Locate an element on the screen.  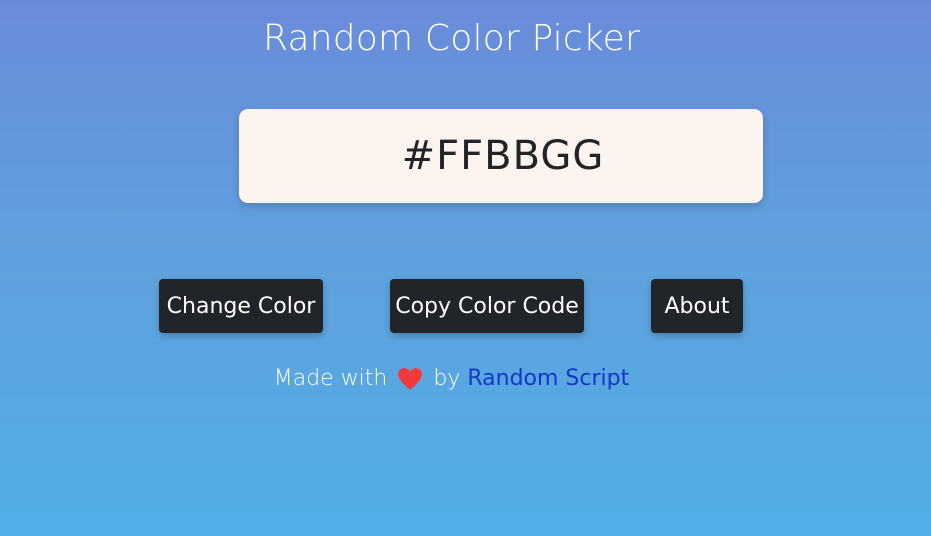
by-text: by is located at coordinates (447, 378).